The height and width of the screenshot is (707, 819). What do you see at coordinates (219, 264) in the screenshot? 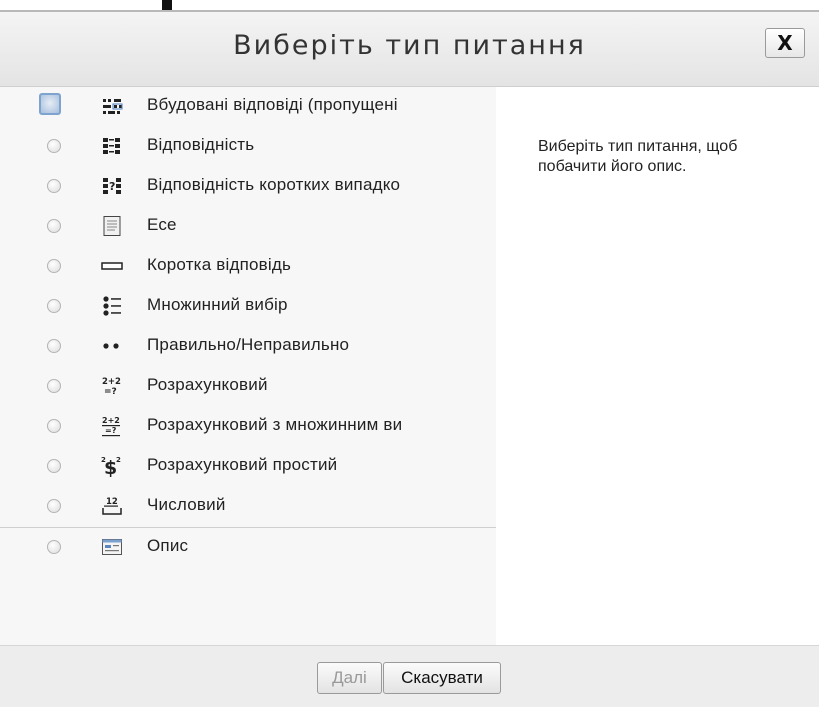
I see `option-label: Коротка відповідь` at bounding box center [219, 264].